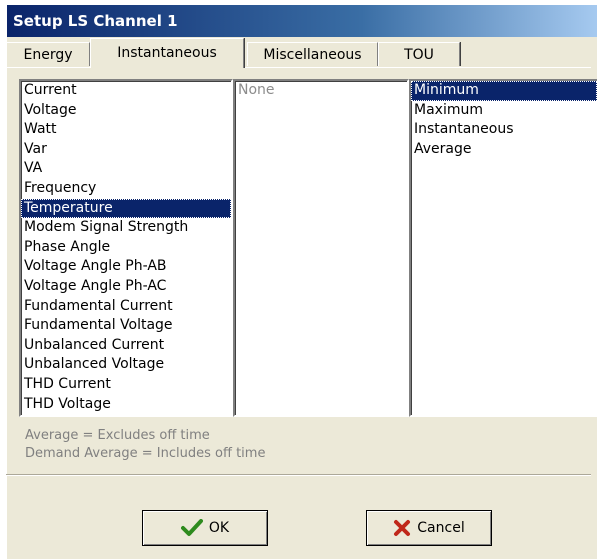  What do you see at coordinates (302, 21) in the screenshot?
I see `dialog-title: Setup LS Channel 1` at bounding box center [302, 21].